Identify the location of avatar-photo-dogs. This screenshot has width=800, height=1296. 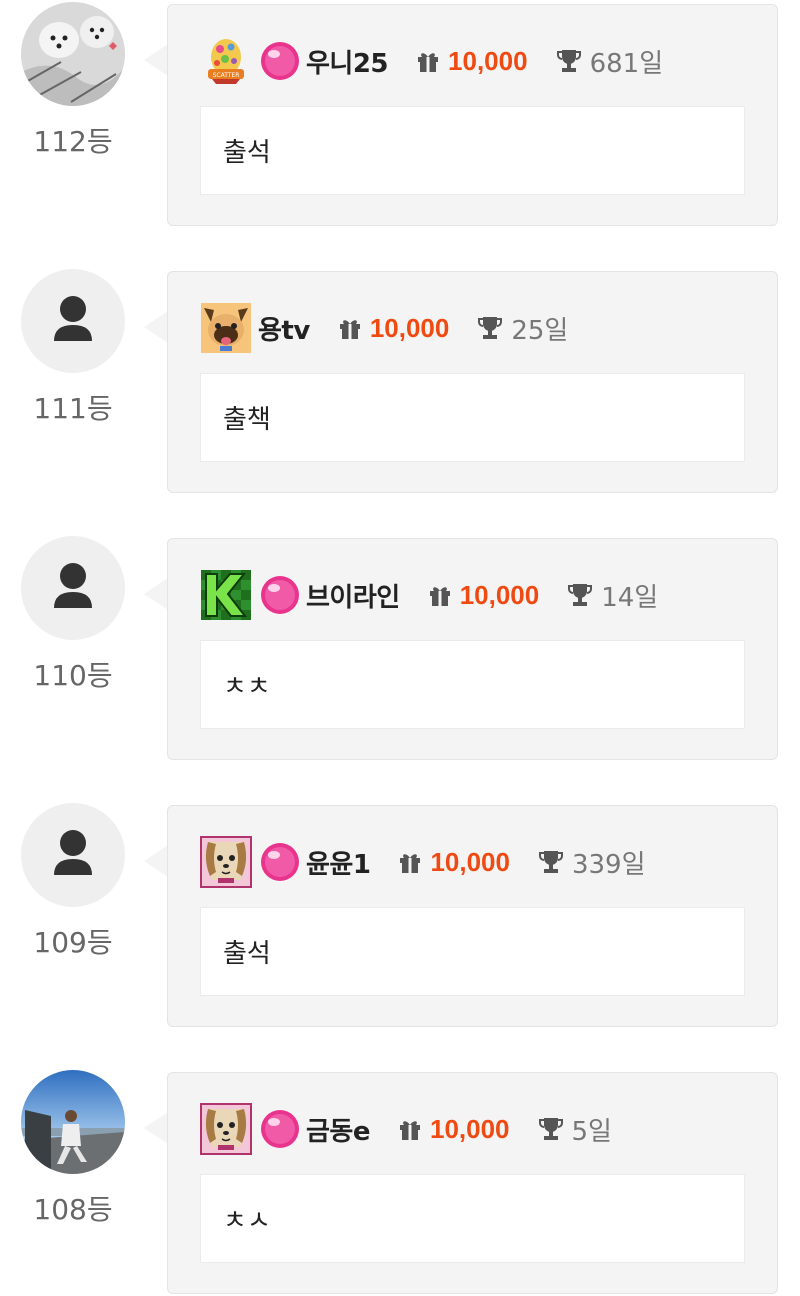
(73, 54).